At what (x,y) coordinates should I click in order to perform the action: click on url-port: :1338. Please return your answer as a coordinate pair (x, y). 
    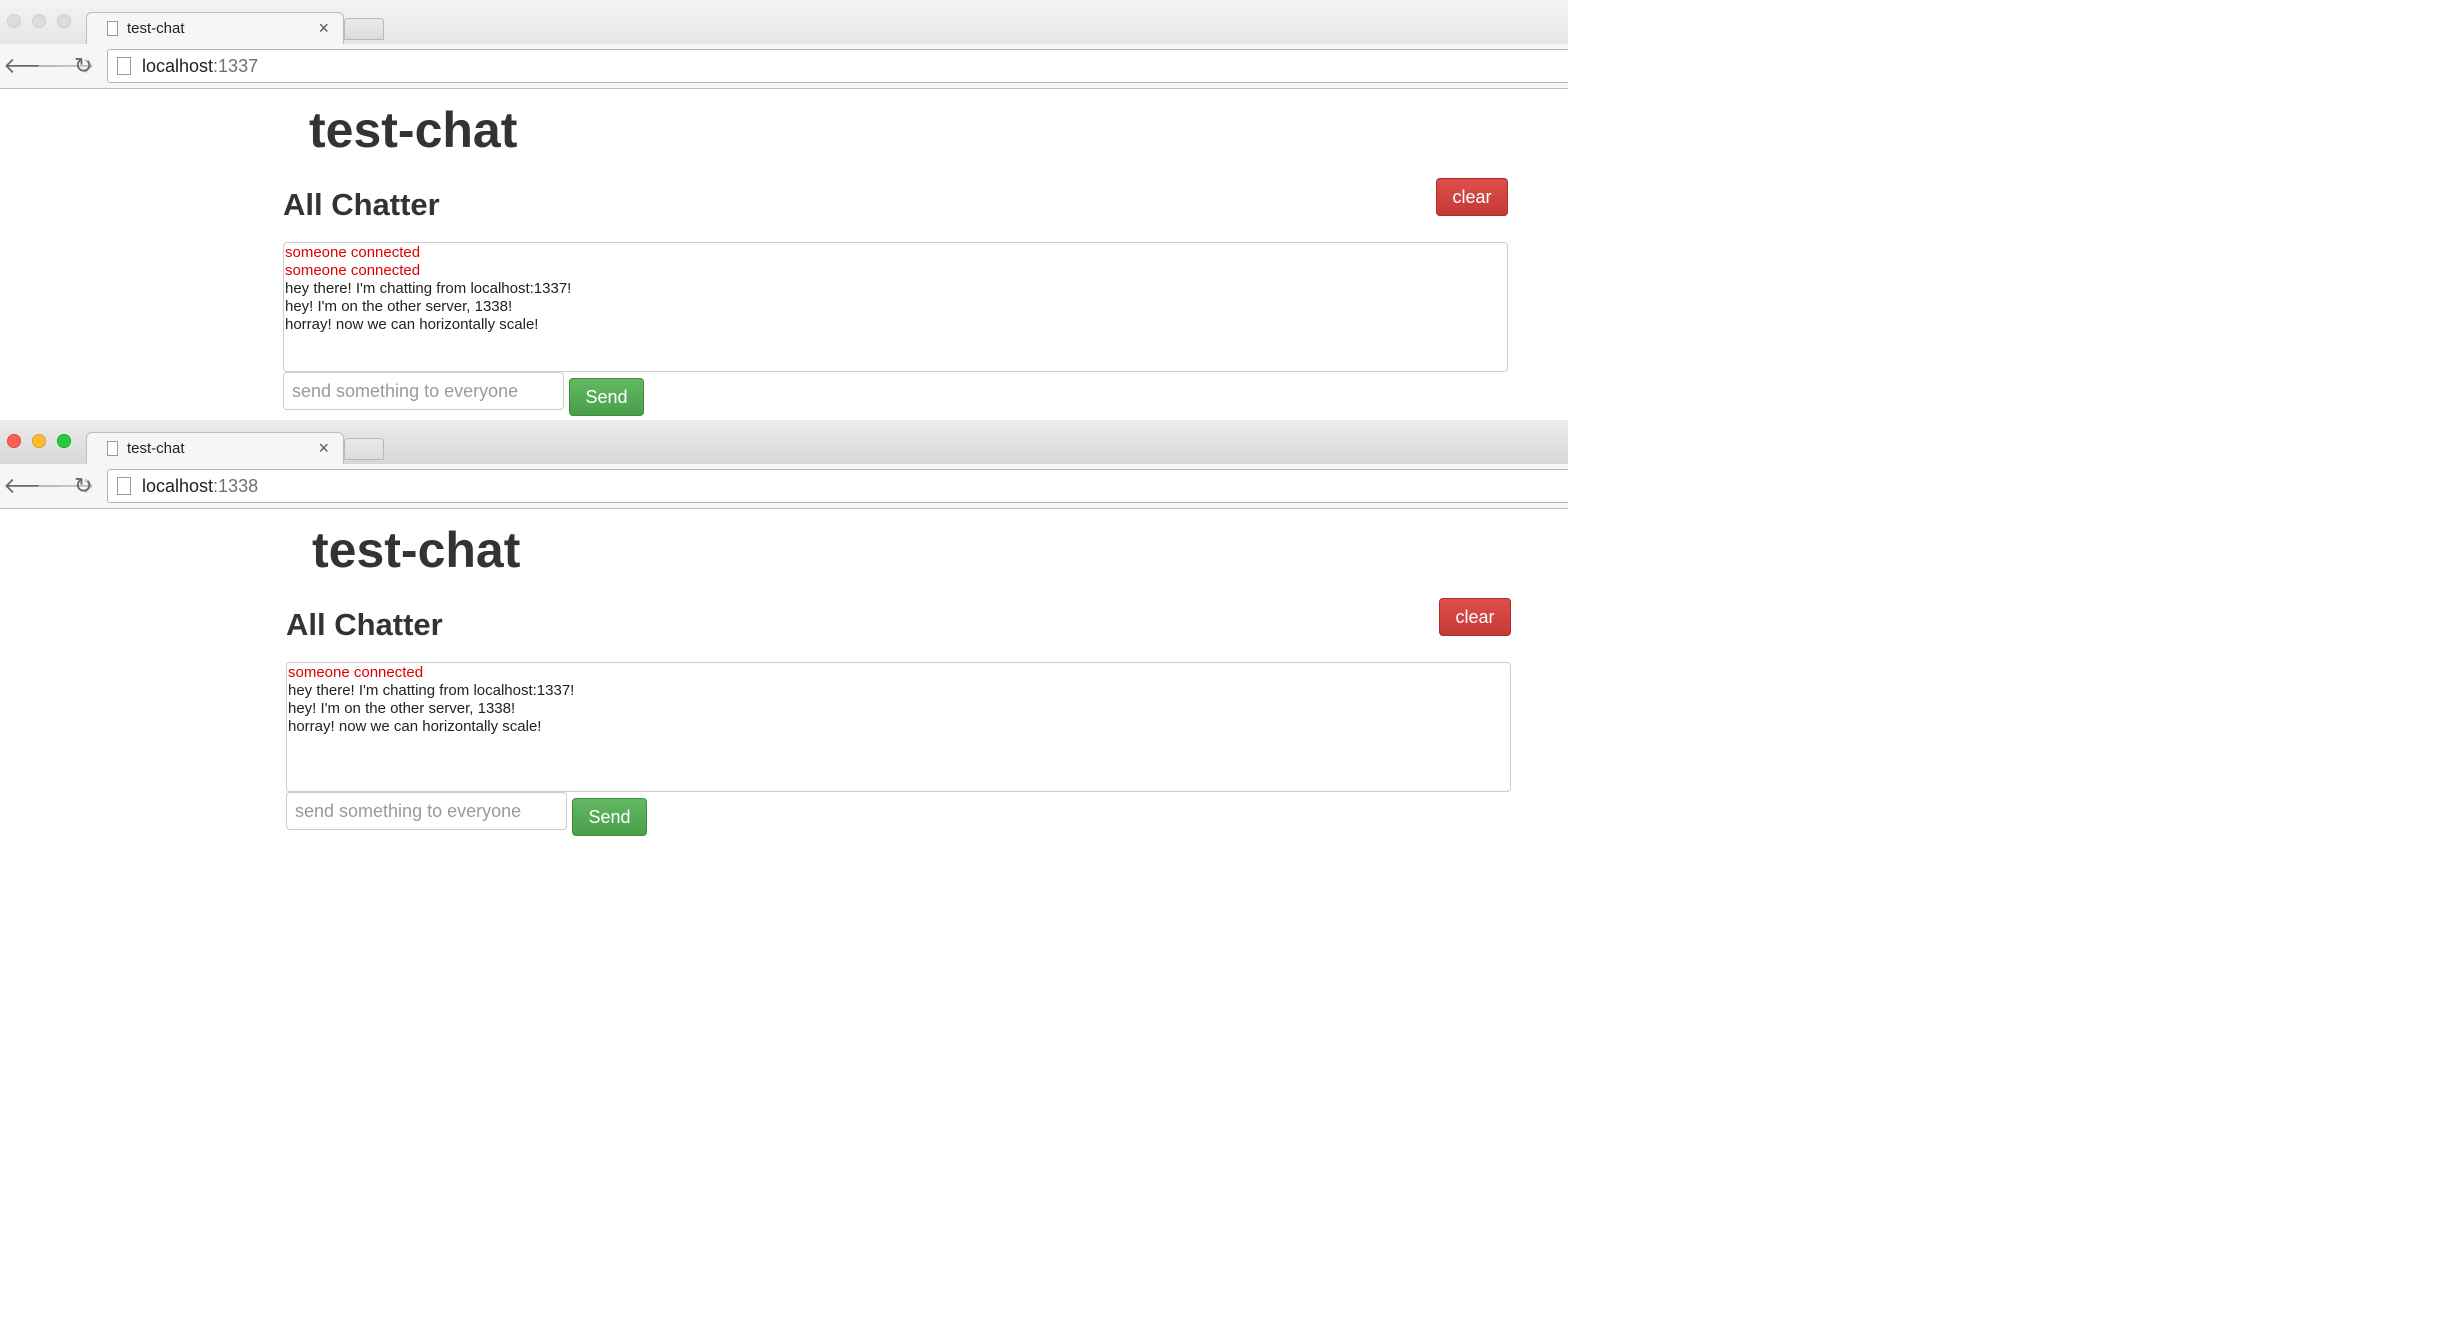
    Looking at the image, I should click on (236, 486).